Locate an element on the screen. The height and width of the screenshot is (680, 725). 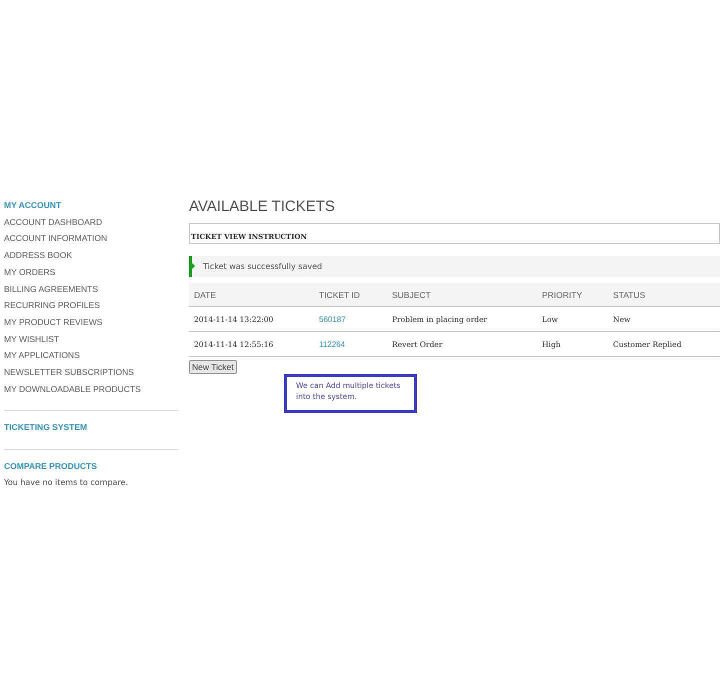
ticket-link: 112264 is located at coordinates (332, 344).